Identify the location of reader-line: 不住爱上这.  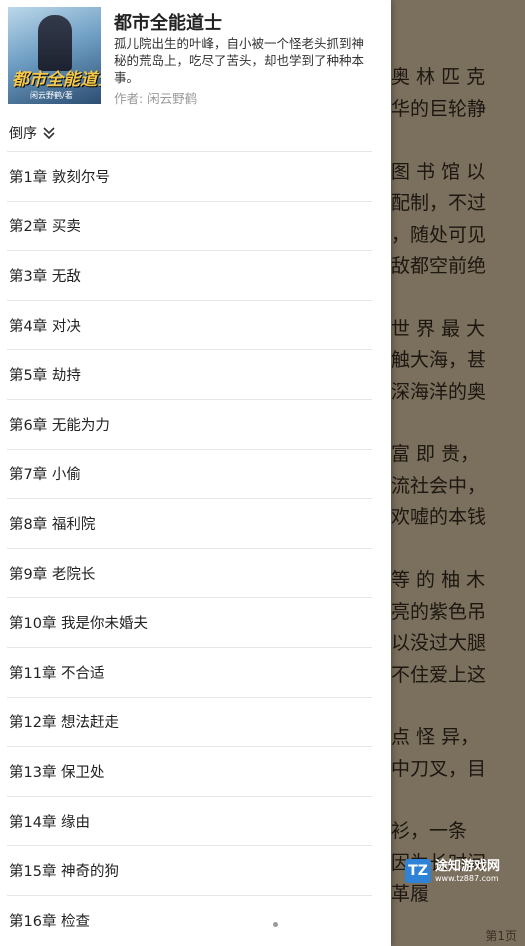
(439, 675).